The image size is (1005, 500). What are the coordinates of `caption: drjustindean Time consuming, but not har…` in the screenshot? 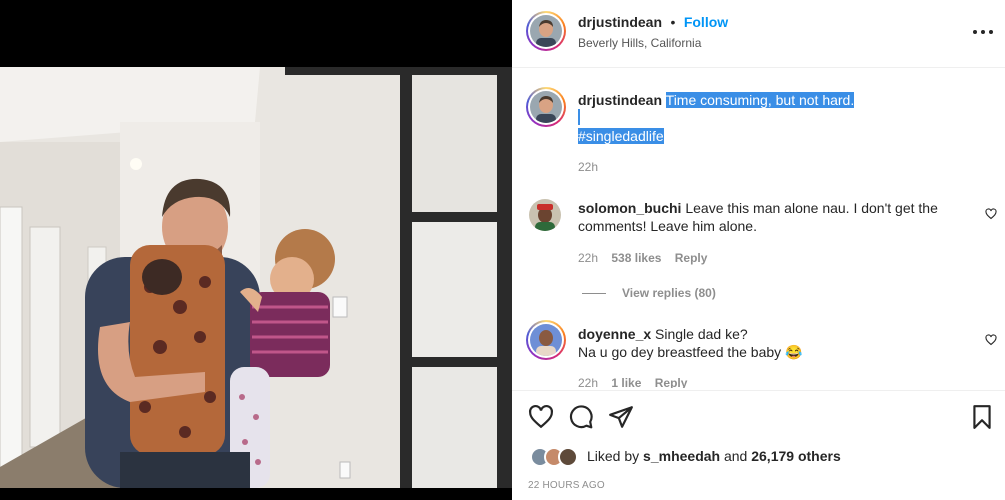 It's located at (778, 100).